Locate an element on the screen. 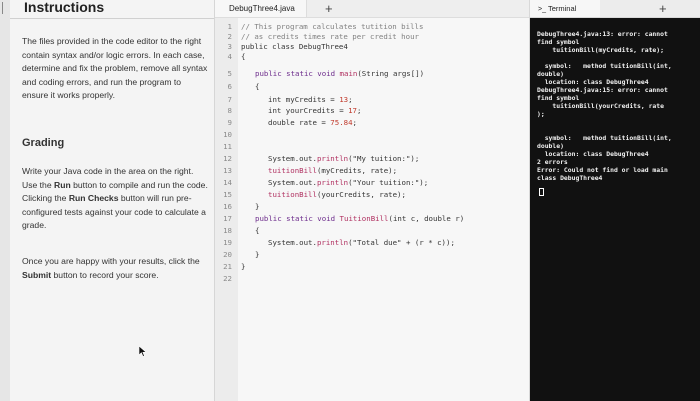 The height and width of the screenshot is (401, 700). line-number: 16 is located at coordinates (227, 206).